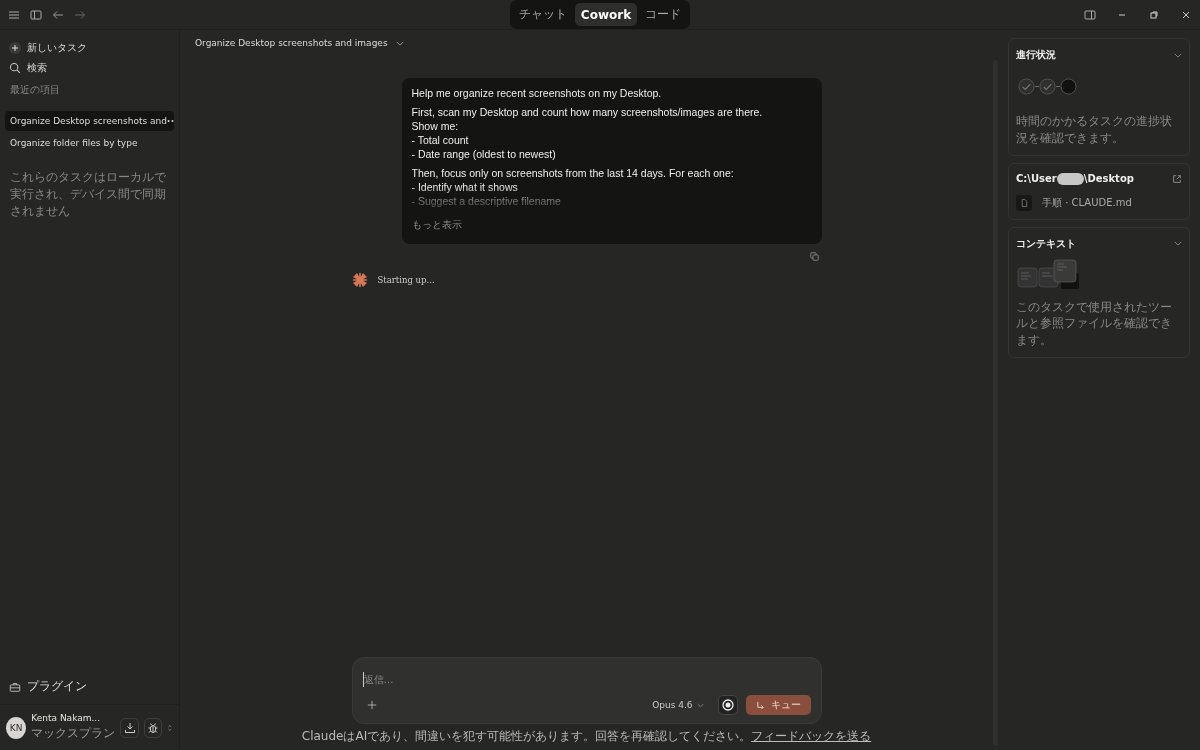 This screenshot has width=1200, height=750. Describe the element at coordinates (1177, 178) in the screenshot. I see `open-external-icon` at that location.